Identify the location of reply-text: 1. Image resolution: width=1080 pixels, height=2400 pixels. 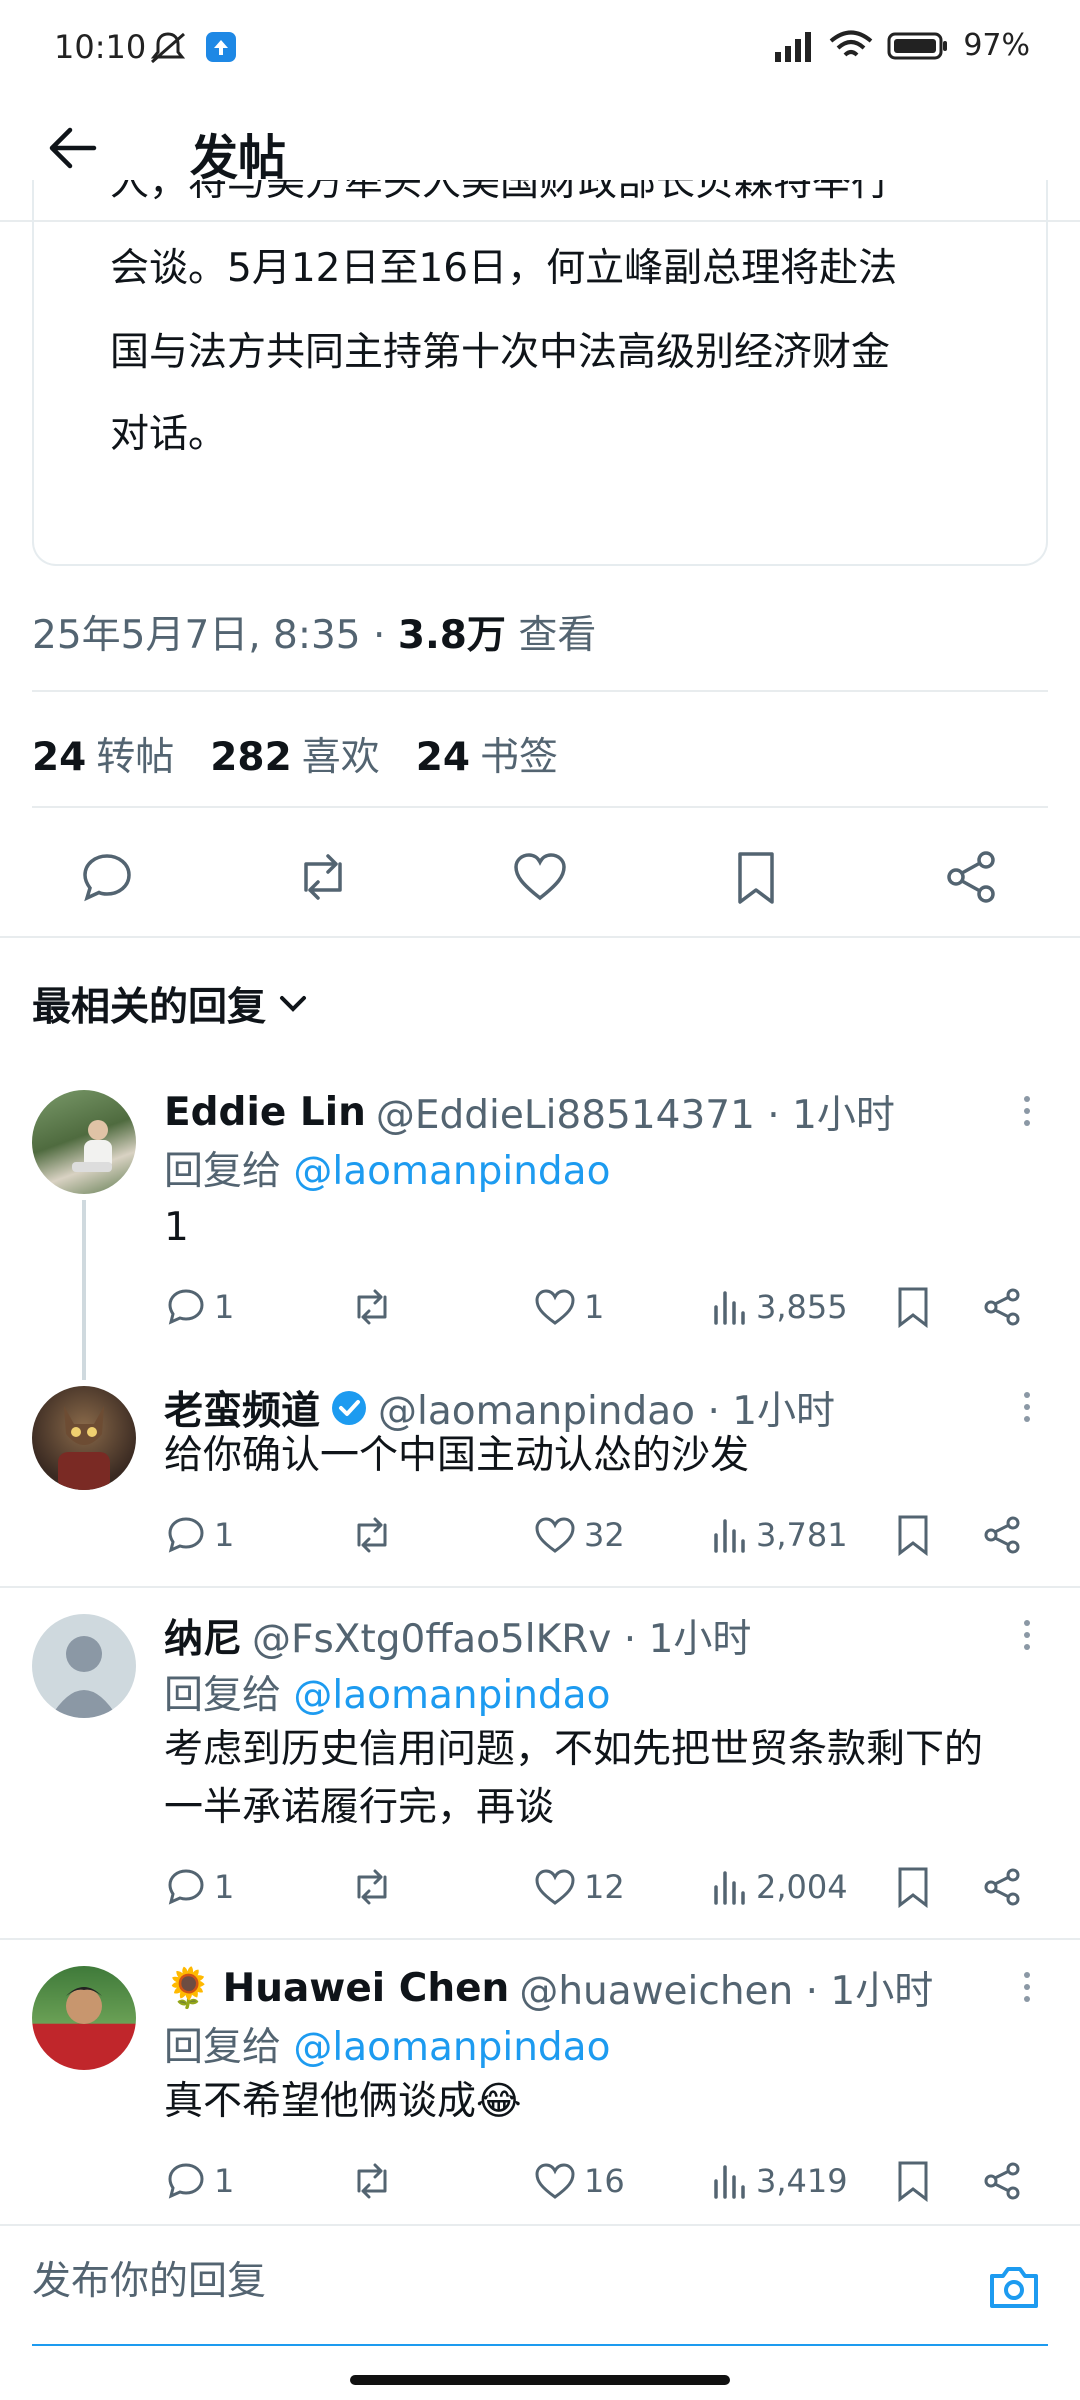
(176, 1227).